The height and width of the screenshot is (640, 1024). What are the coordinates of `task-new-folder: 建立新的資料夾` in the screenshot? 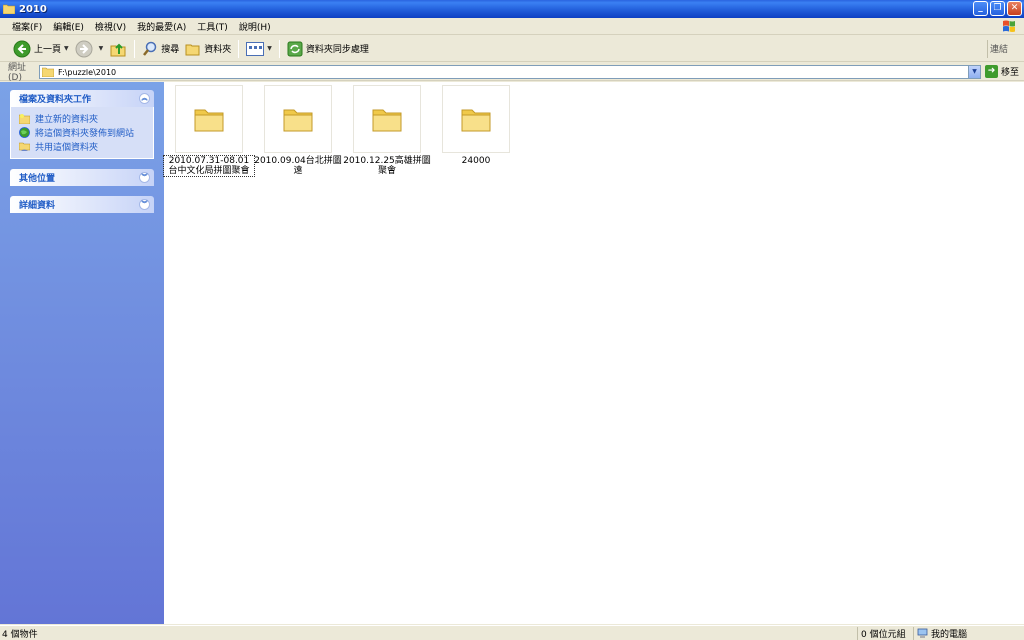 It's located at (83, 118).